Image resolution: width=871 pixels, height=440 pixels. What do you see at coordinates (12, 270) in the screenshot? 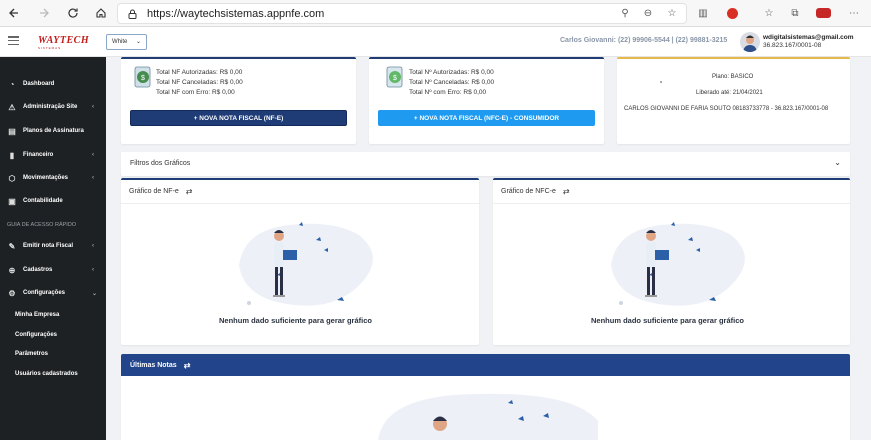
I see `plus-circle-icon: ⊕` at bounding box center [12, 270].